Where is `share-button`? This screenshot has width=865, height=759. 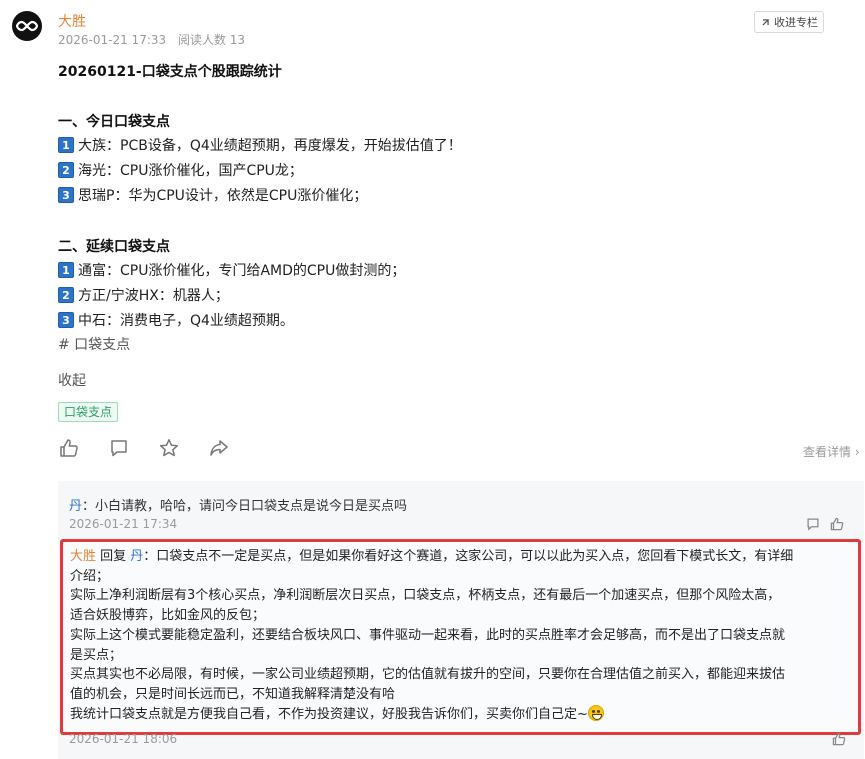
share-button is located at coordinates (219, 448).